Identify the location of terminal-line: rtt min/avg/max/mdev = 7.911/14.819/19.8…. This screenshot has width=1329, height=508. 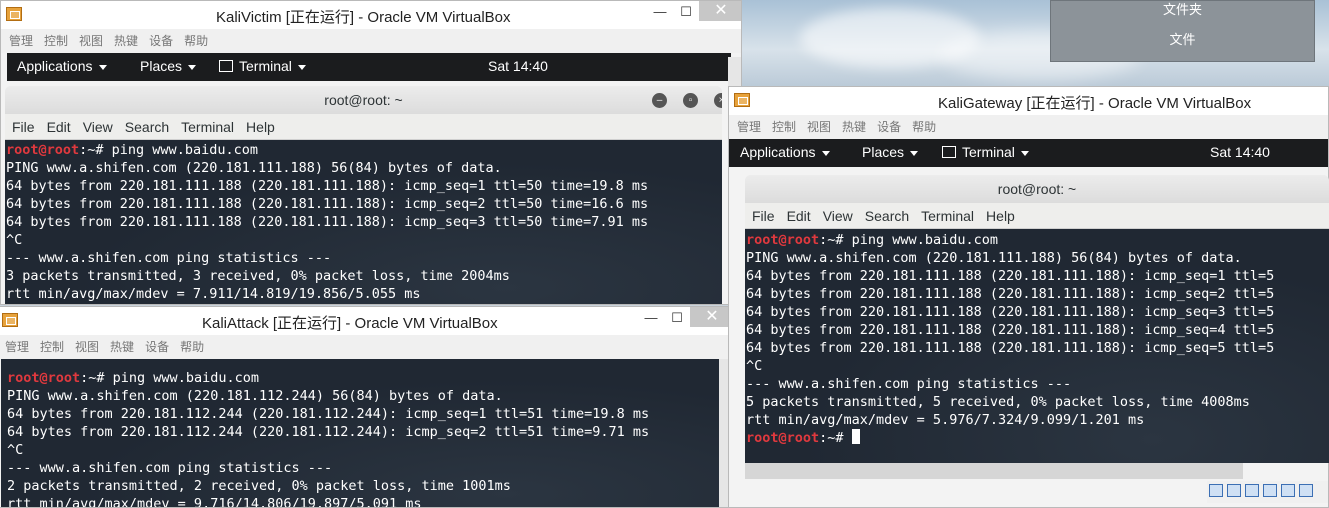
(213, 294).